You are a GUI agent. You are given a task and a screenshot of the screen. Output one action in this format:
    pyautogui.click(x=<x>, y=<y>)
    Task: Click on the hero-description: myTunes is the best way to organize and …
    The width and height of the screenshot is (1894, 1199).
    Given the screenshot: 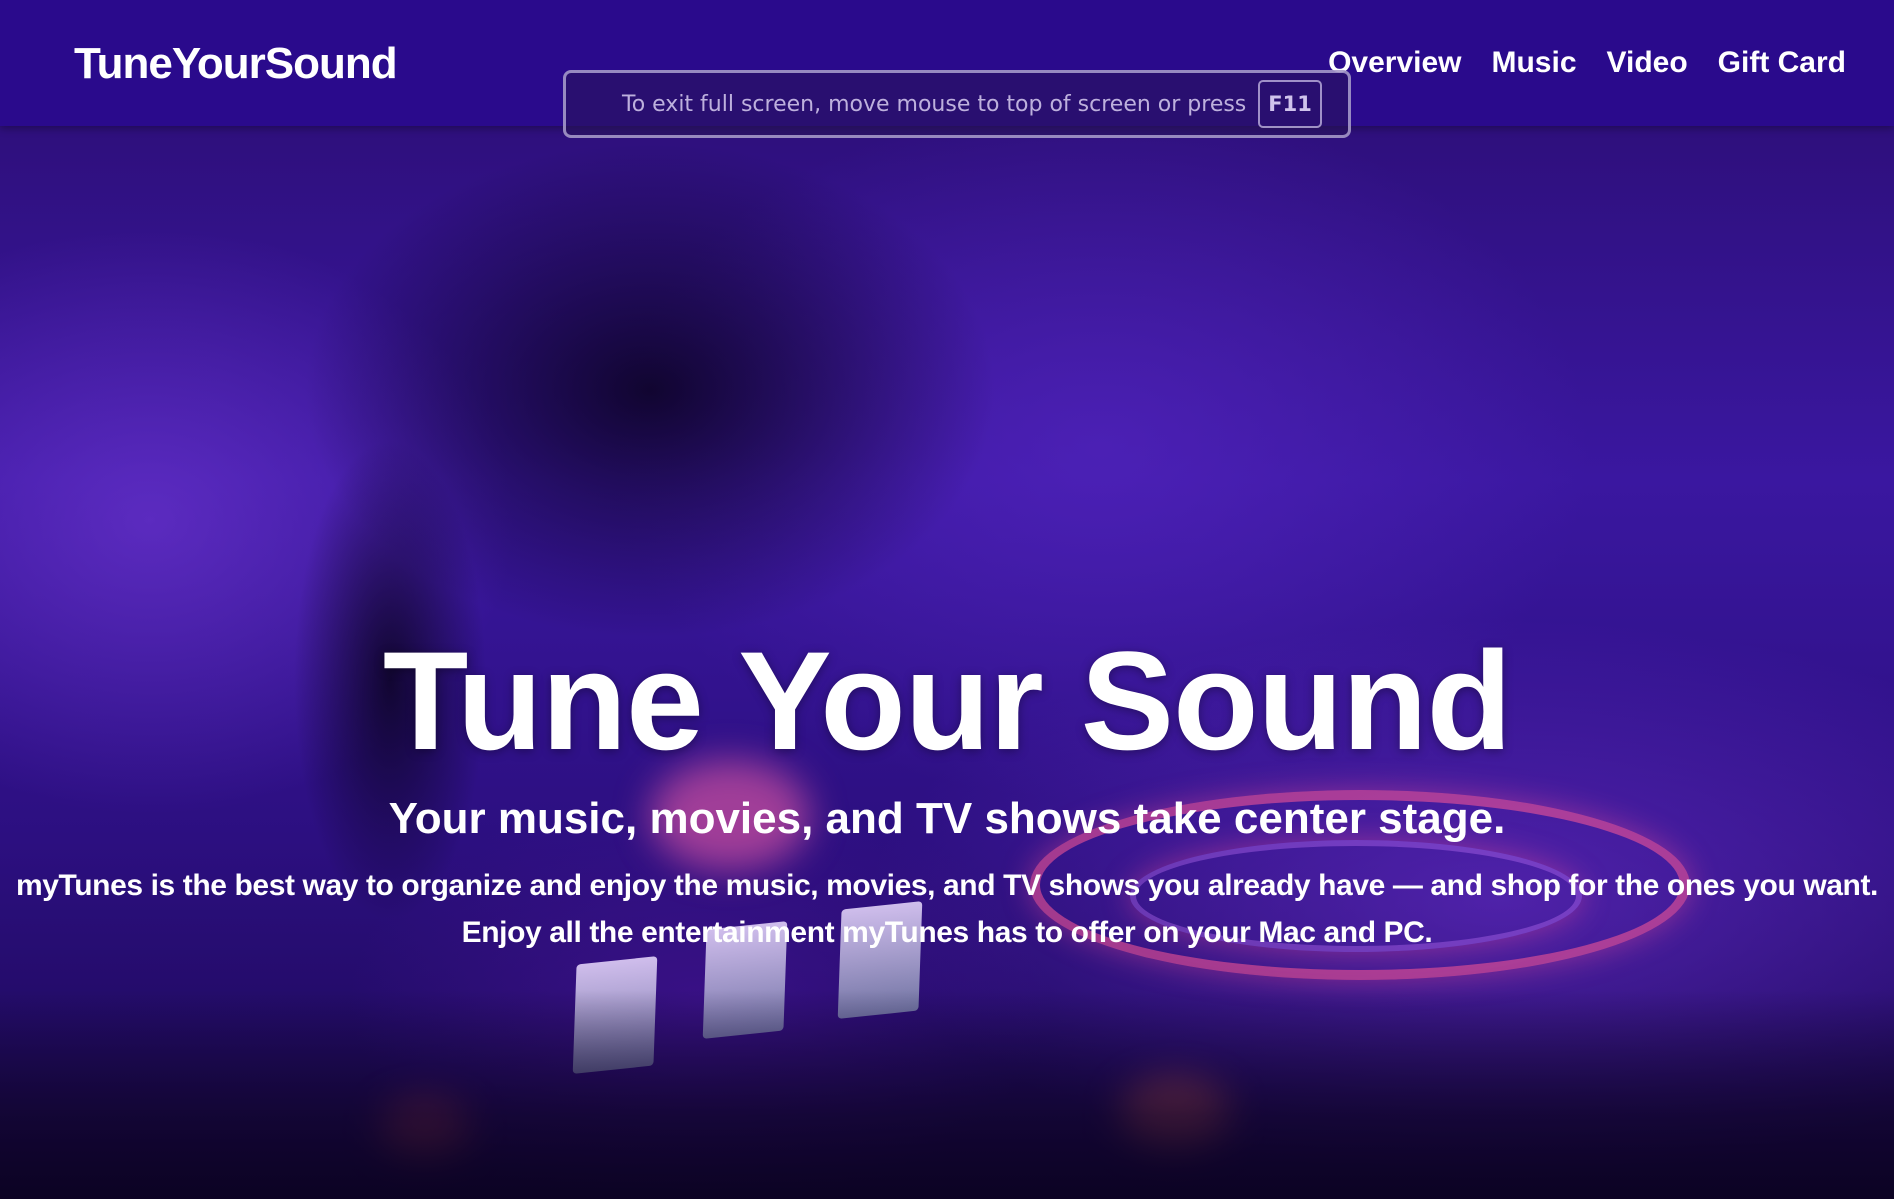 What is the action you would take?
    pyautogui.click(x=947, y=909)
    